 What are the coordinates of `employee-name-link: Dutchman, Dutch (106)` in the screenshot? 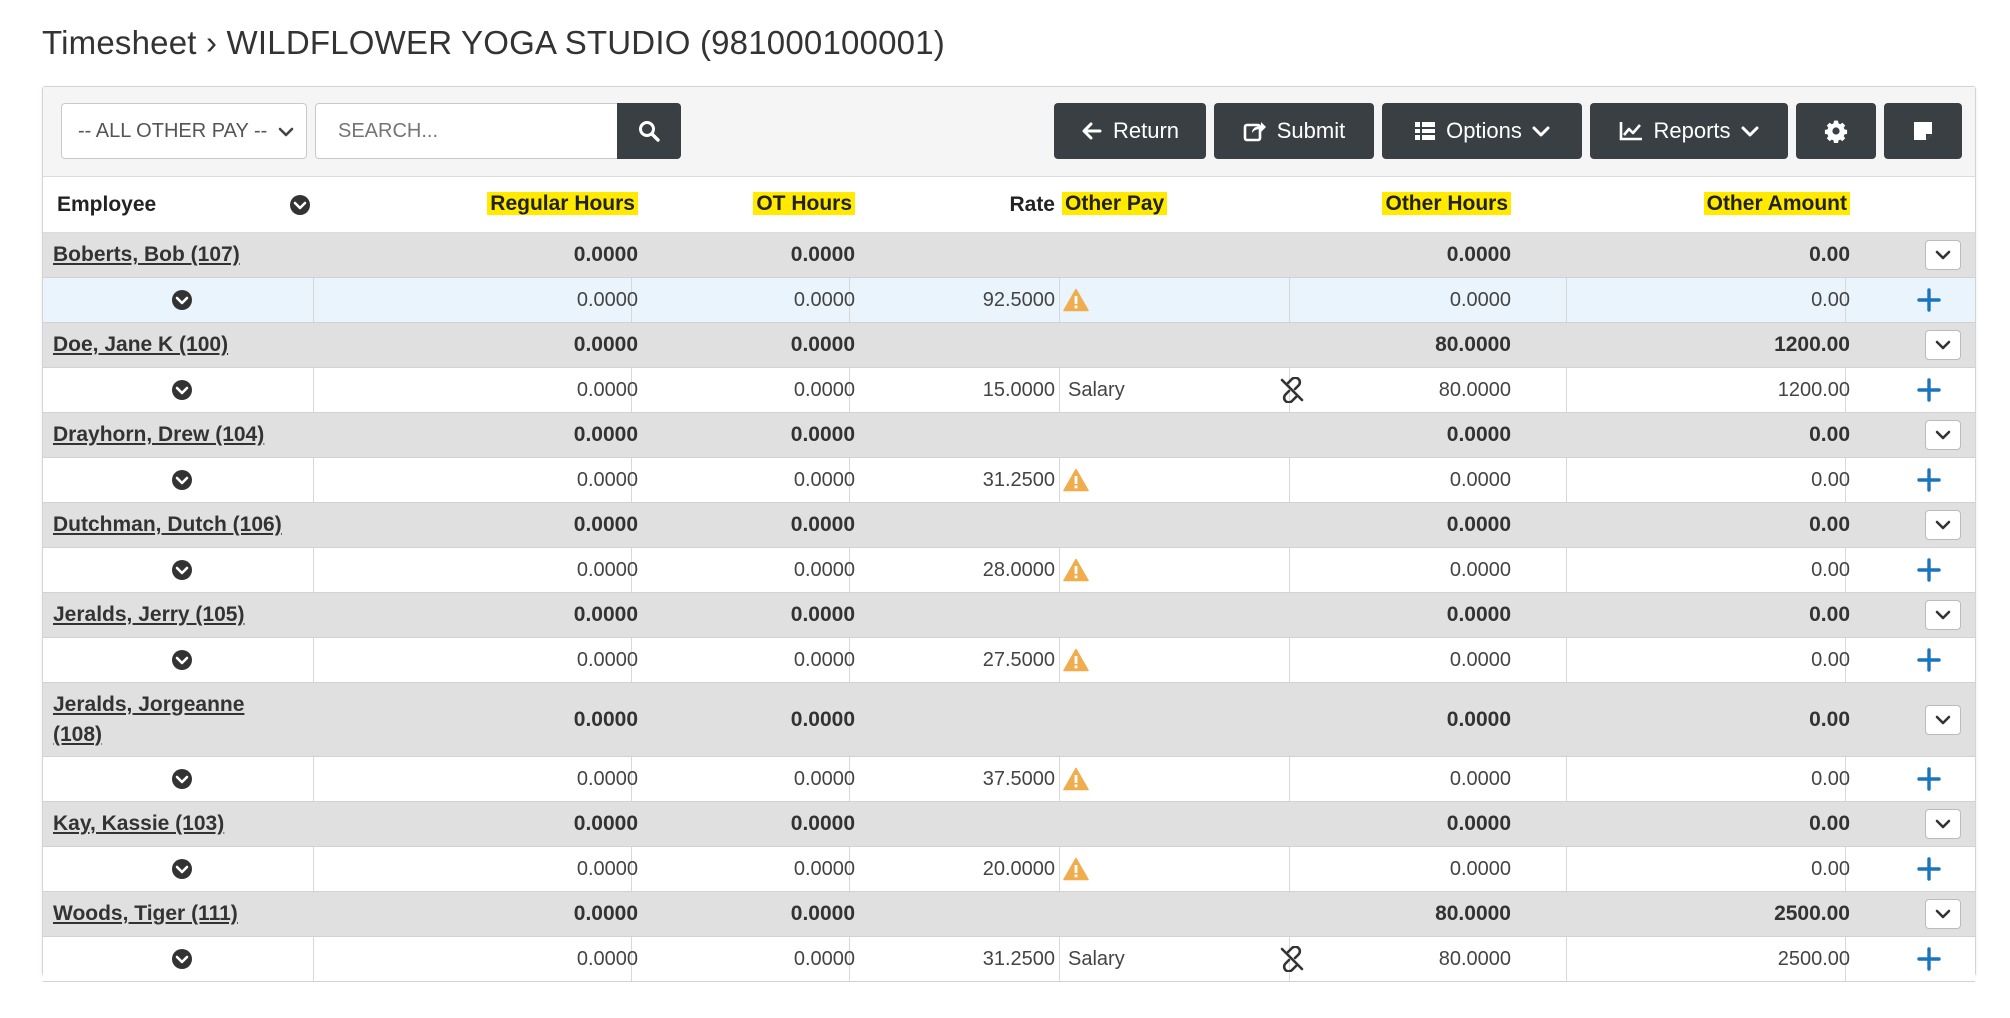 It's located at (173, 525).